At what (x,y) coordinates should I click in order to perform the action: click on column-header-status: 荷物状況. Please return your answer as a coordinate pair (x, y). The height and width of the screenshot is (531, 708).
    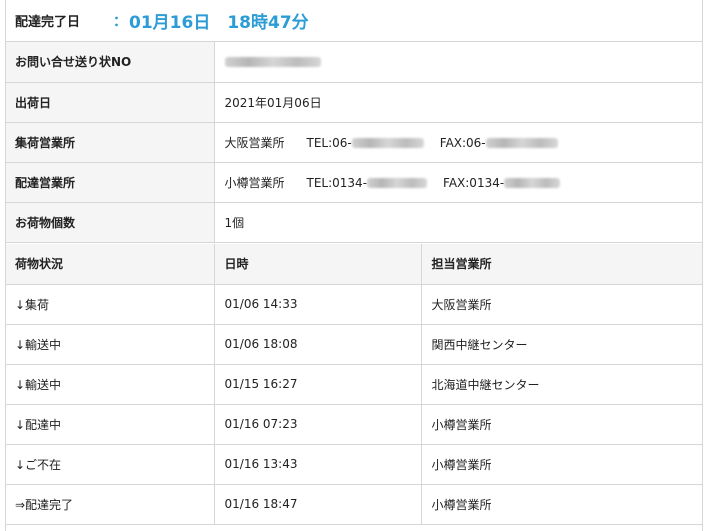
    Looking at the image, I should click on (110, 264).